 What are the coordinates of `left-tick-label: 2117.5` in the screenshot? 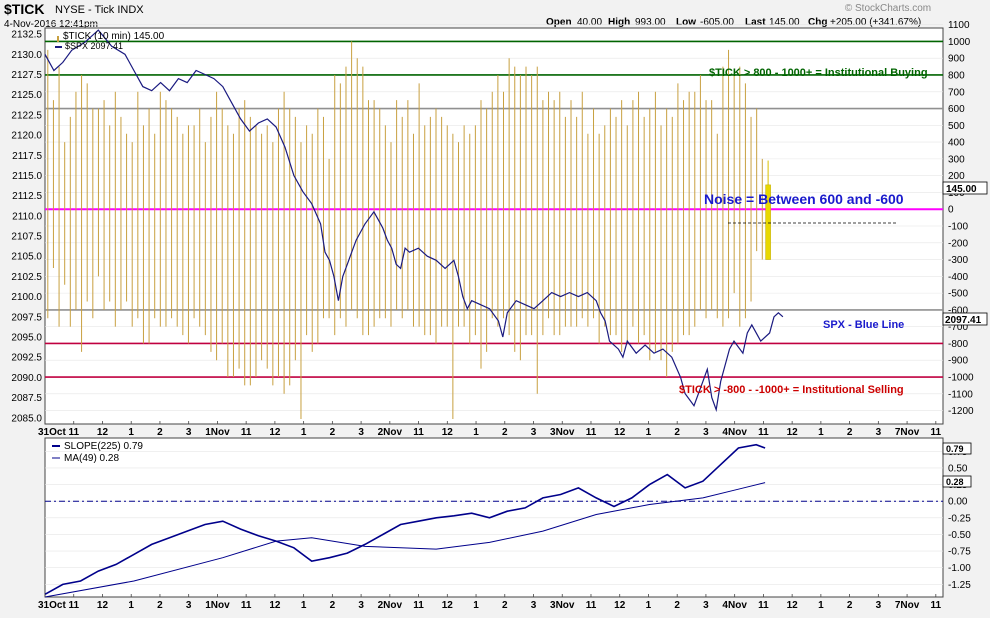 It's located at (27, 156).